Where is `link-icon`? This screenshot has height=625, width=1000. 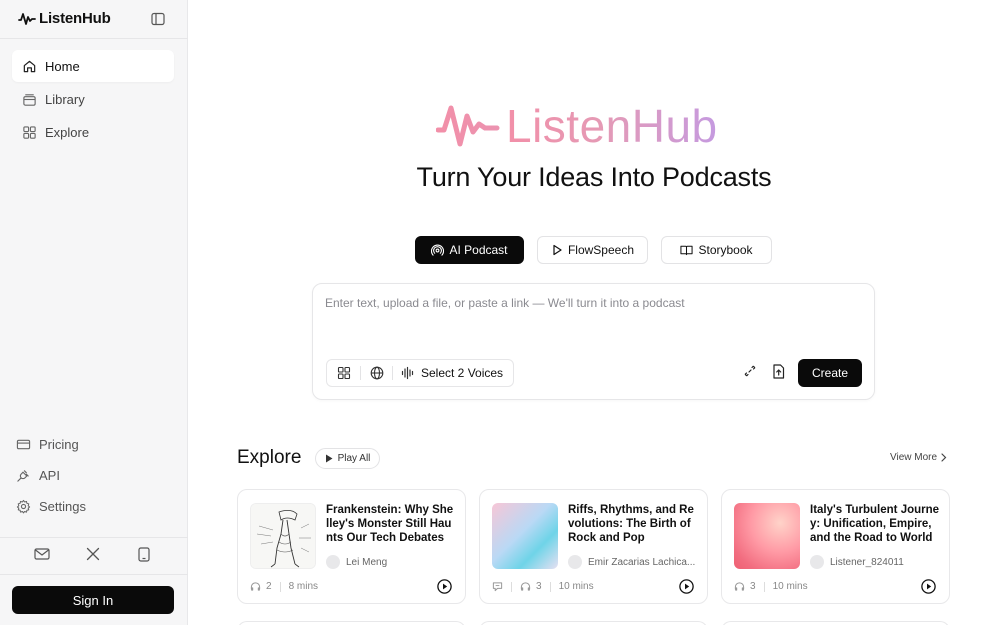
link-icon is located at coordinates (750, 371).